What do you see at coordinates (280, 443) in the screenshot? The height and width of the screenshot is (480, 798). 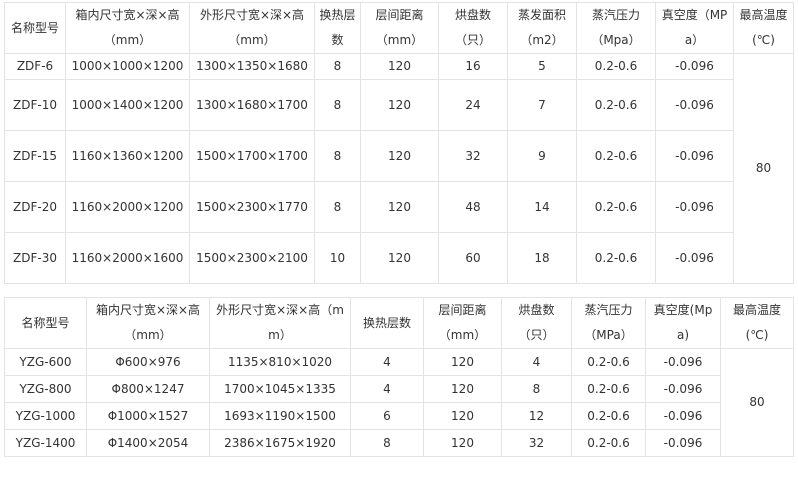 I see `table-cell: 2386×1675×1920` at bounding box center [280, 443].